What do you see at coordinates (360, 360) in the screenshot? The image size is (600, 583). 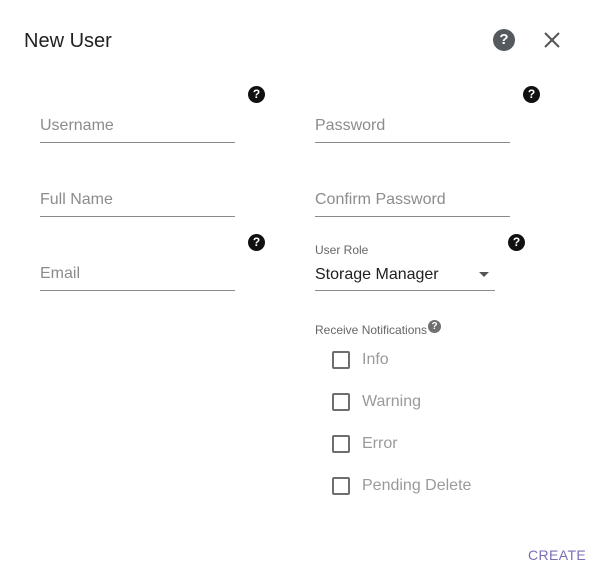 I see `checkbox-info: Info` at bounding box center [360, 360].